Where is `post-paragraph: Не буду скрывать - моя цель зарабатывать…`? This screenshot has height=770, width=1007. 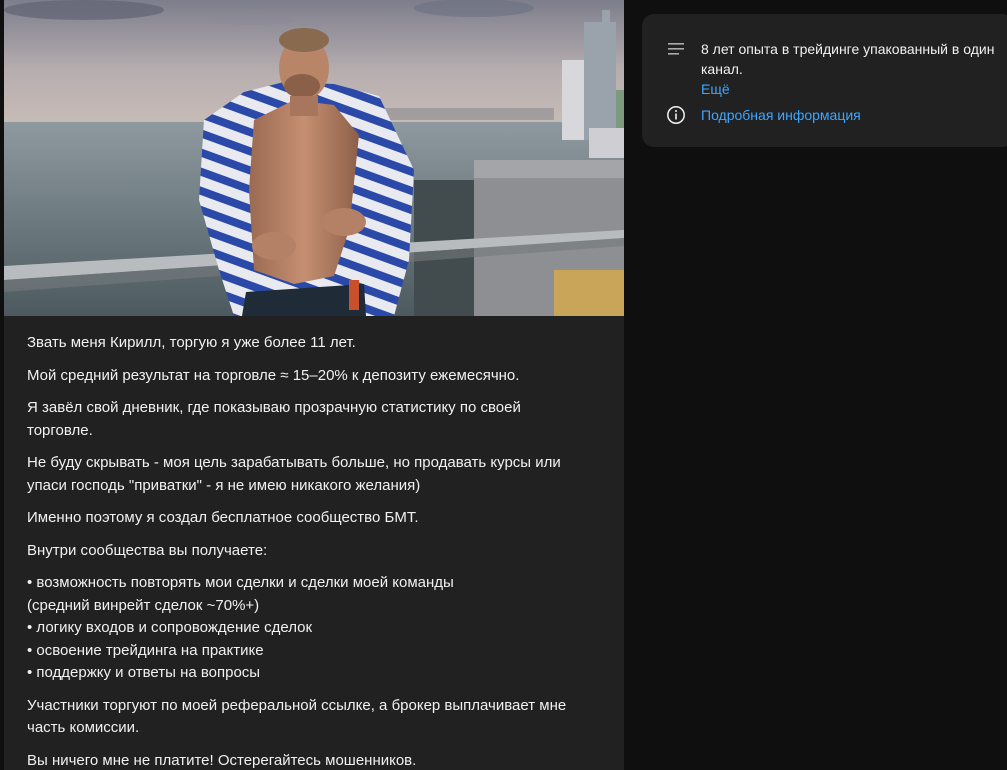 post-paragraph: Не буду скрывать - моя цель зарабатывать… is located at coordinates (294, 474).